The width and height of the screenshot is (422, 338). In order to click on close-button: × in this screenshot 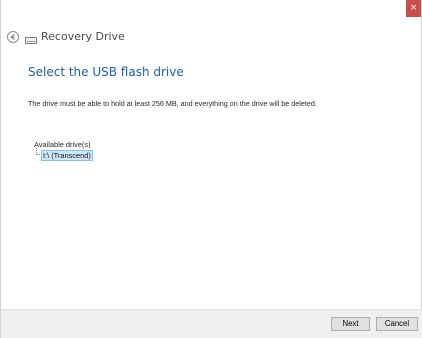, I will do `click(413, 8)`.